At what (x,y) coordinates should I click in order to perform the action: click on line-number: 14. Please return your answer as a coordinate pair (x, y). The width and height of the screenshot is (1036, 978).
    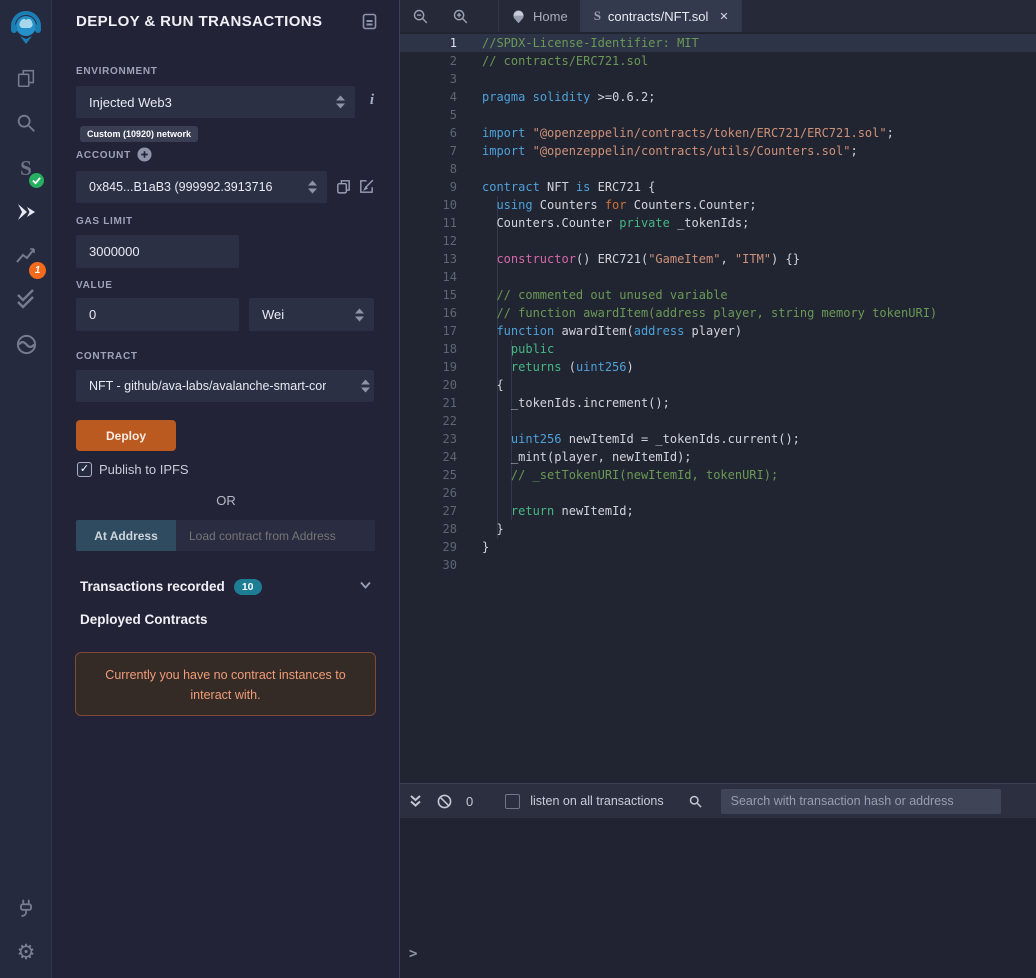
    Looking at the image, I should click on (428, 277).